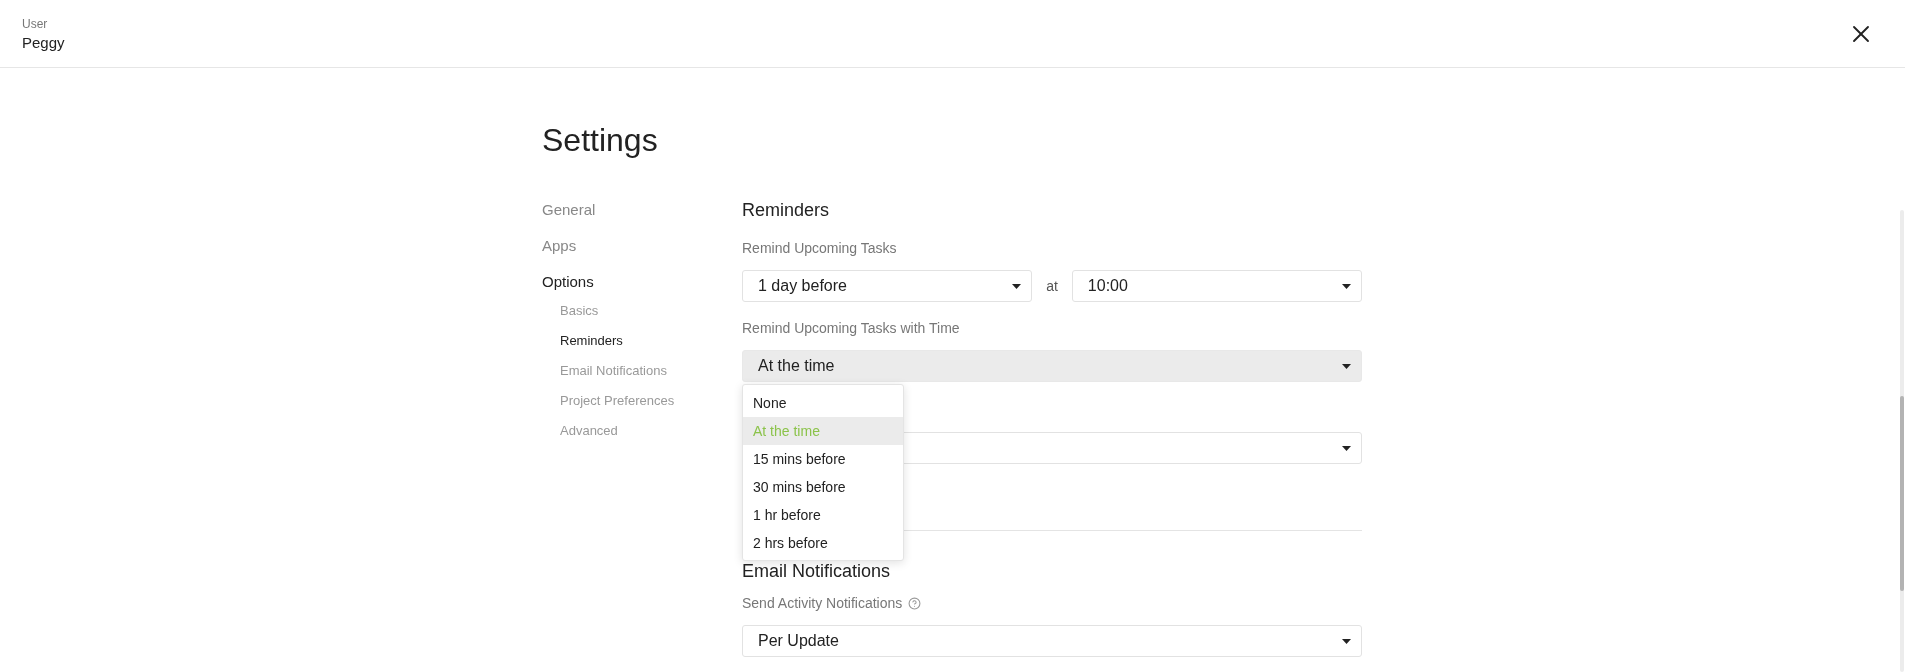 This screenshot has height=672, width=1905. Describe the element at coordinates (887, 286) in the screenshot. I see `day-dropdown: 1 day before` at that location.